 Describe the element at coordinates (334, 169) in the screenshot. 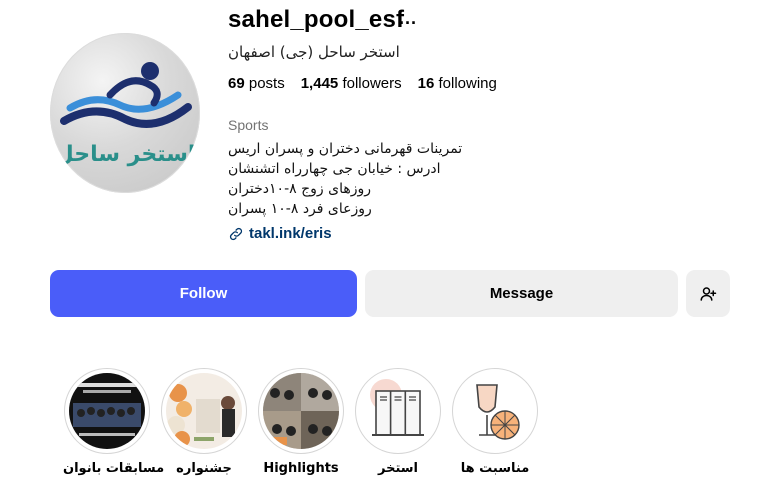

I see `bio-line: ادرس : خیابان جی چهارراه اتشنشان` at that location.